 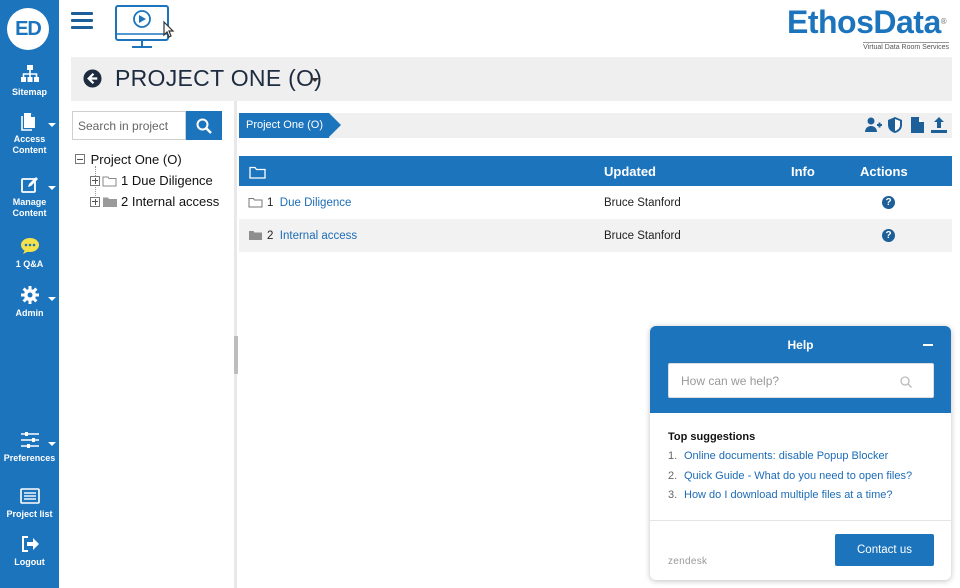 I want to click on breadcrumb-item: Project One (O), so click(x=290, y=125).